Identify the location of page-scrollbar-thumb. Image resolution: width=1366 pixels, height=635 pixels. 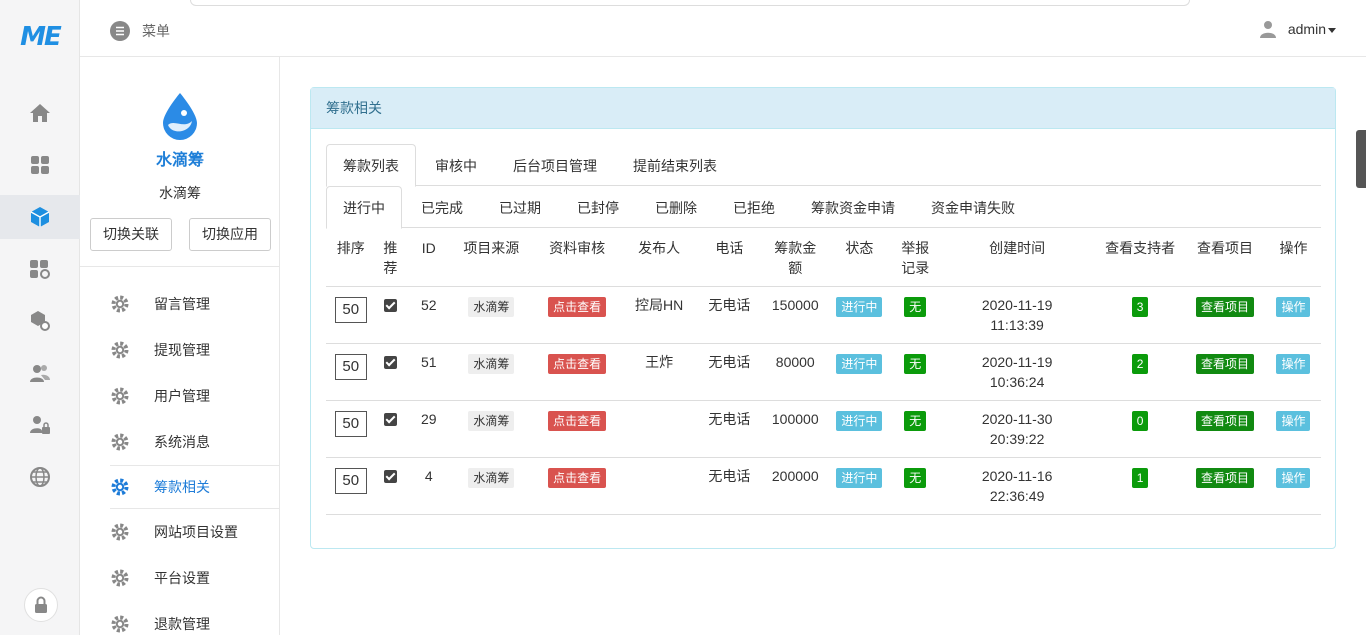
(1361, 159).